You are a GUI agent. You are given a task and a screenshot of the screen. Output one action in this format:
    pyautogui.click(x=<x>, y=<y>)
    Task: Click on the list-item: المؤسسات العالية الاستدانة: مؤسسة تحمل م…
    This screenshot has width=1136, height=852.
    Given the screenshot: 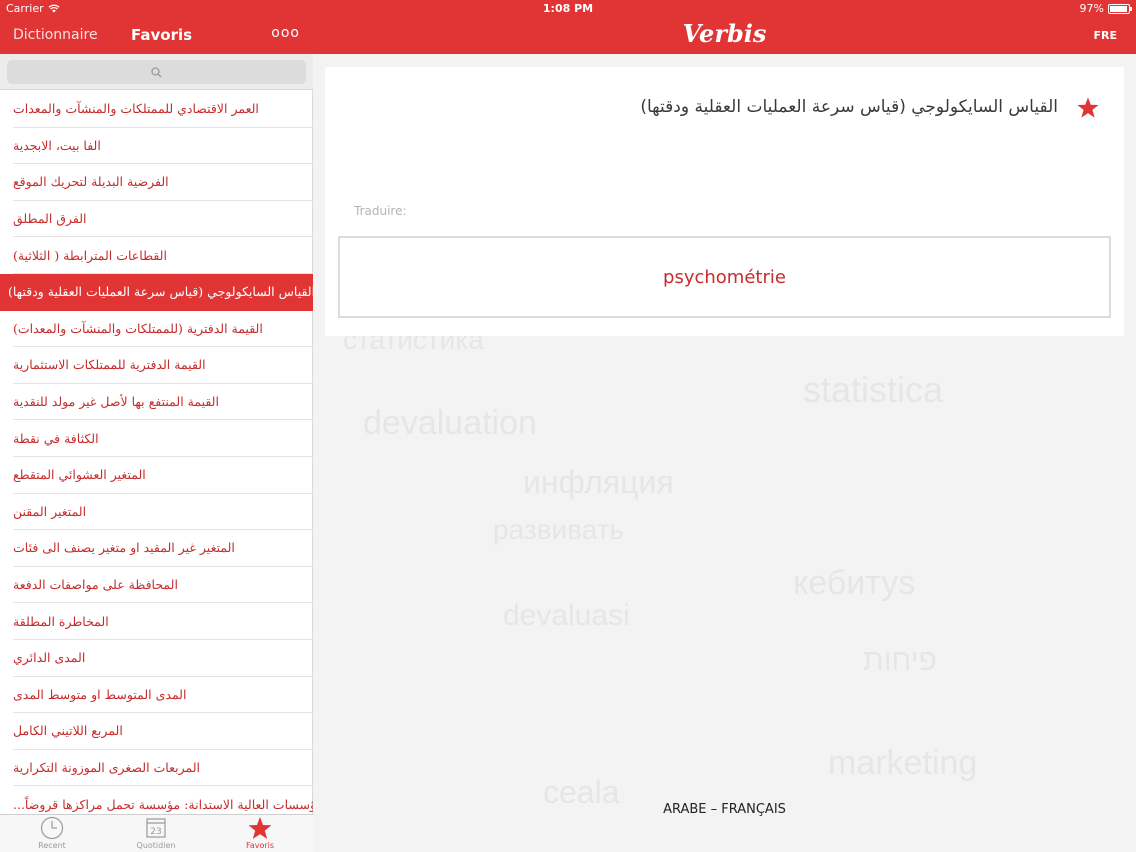 What is the action you would take?
    pyautogui.click(x=163, y=800)
    